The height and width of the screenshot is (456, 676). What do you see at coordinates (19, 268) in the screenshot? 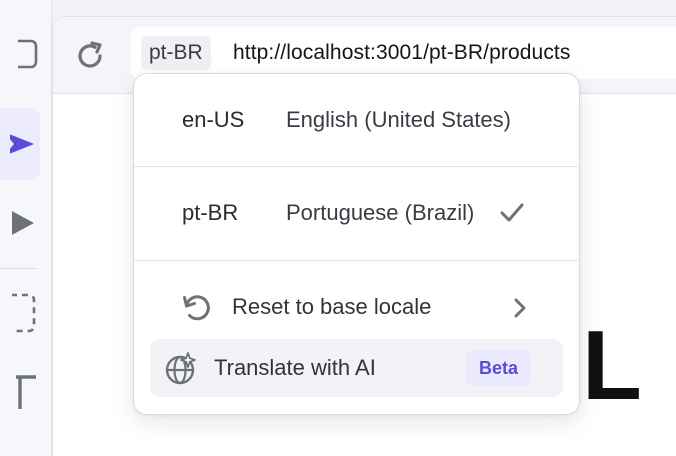
I see `toolbar-divider` at bounding box center [19, 268].